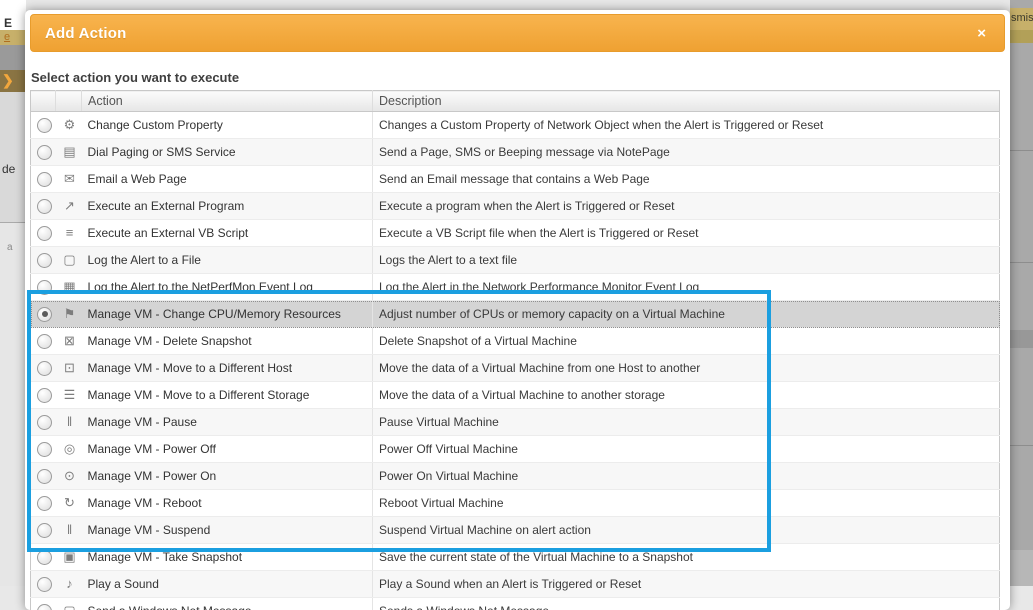 This screenshot has height=610, width=1033. Describe the element at coordinates (686, 449) in the screenshot. I see `action-description: Power Off Virtual Machine` at that location.